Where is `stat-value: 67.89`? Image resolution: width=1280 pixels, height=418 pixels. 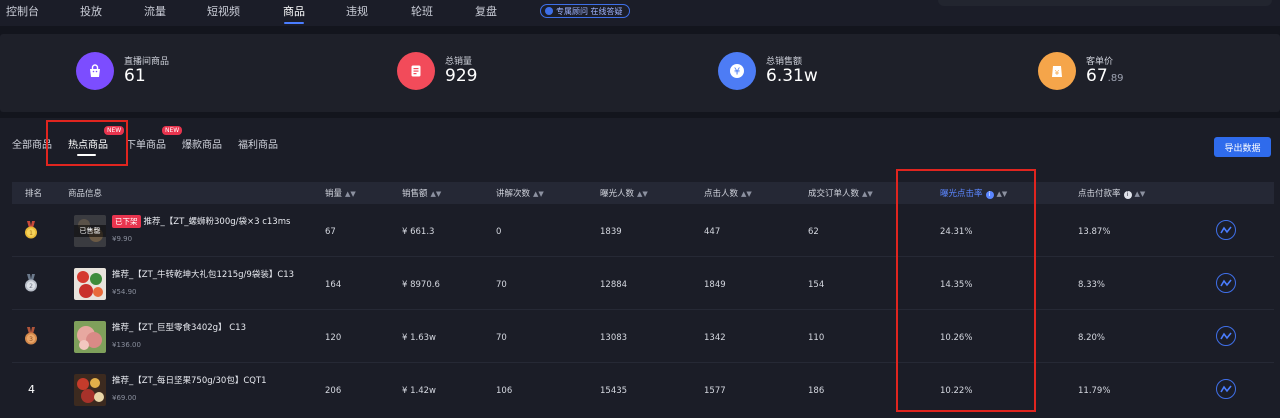
stat-value: 67.89 is located at coordinates (1105, 76).